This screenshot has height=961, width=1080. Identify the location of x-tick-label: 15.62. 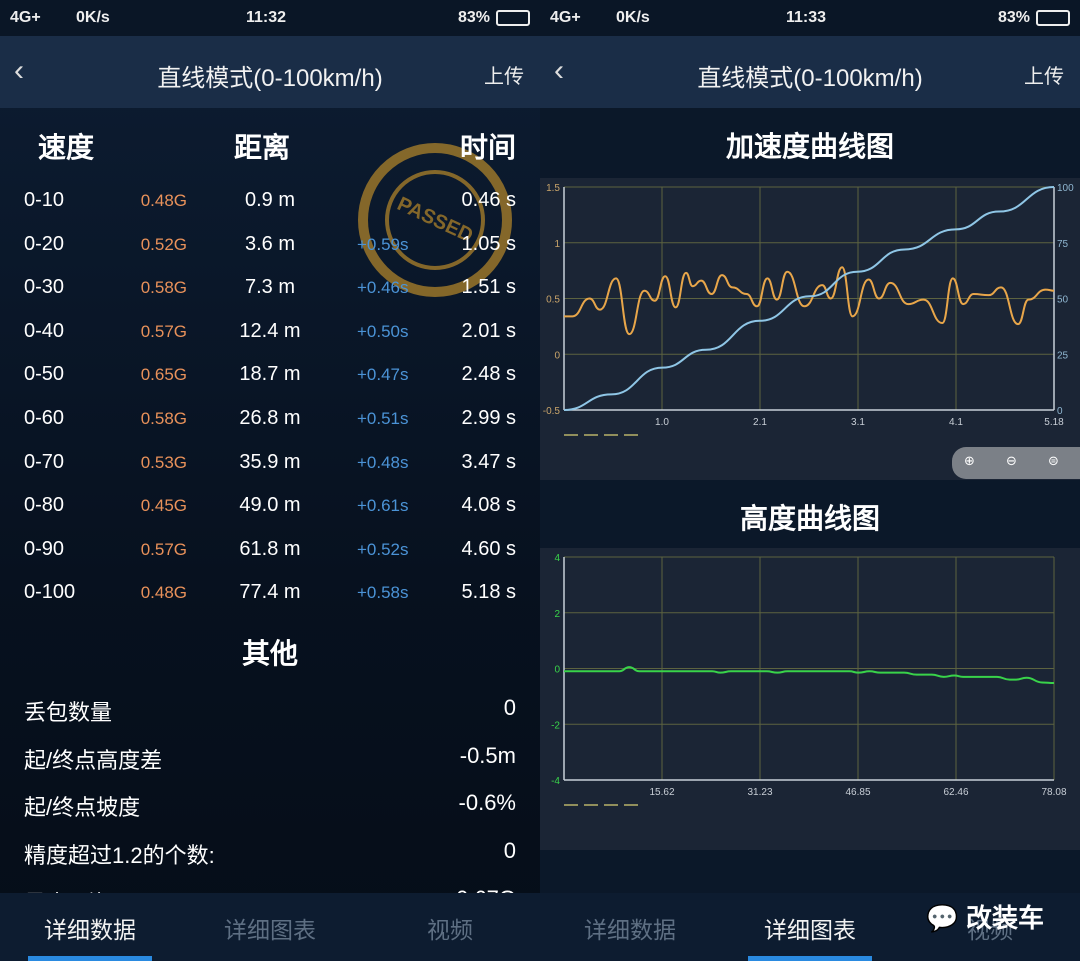
(661, 792).